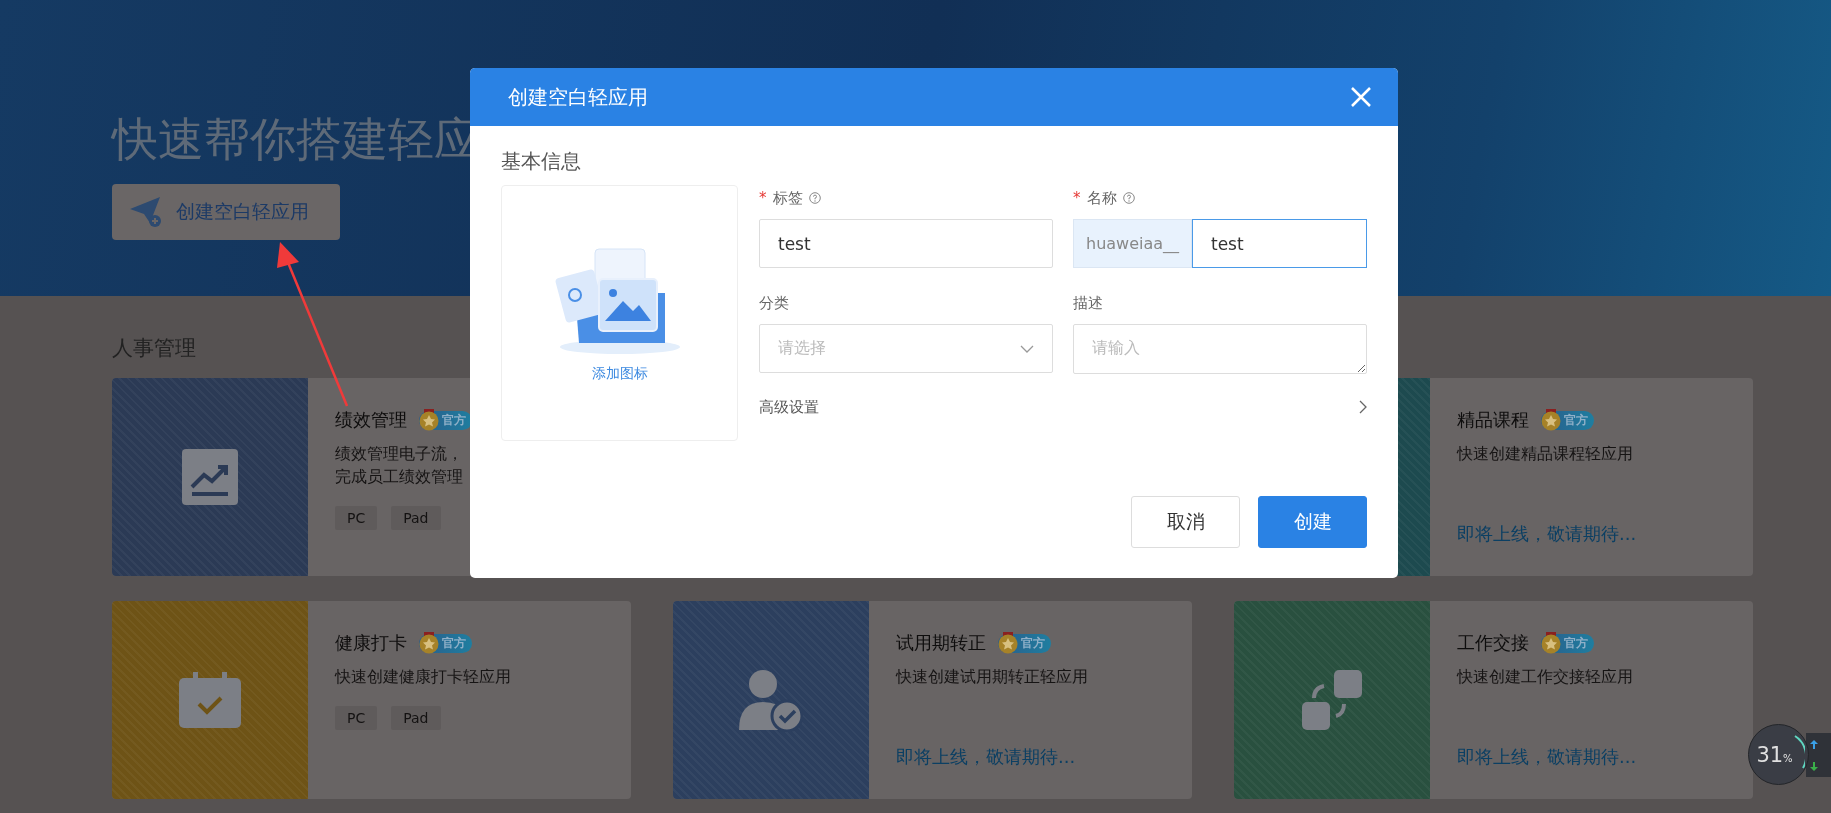  I want to click on paper-plane-icon, so click(146, 212).